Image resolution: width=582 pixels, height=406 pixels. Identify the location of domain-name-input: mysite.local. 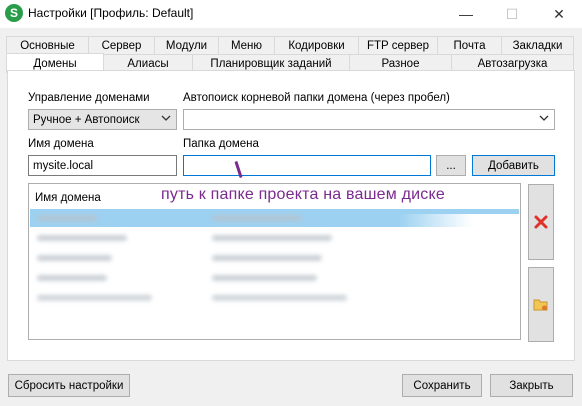
(102, 165).